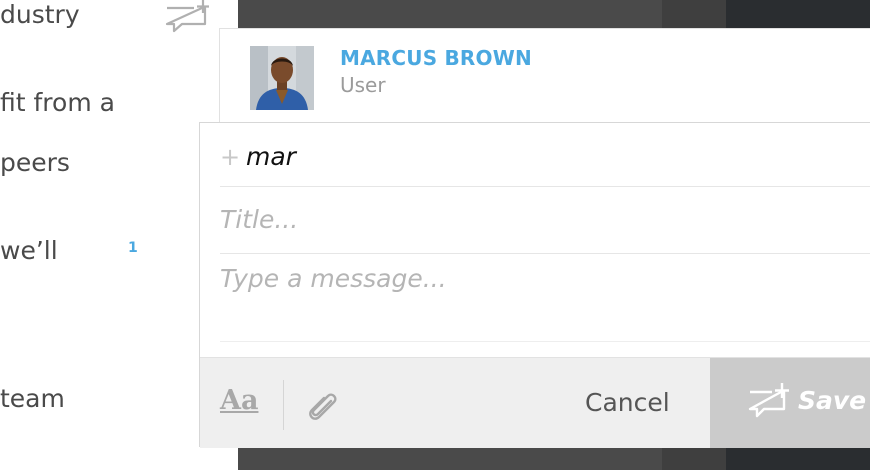 The height and width of the screenshot is (470, 870). What do you see at coordinates (133, 248) in the screenshot?
I see `comment-count-badge: 1` at bounding box center [133, 248].